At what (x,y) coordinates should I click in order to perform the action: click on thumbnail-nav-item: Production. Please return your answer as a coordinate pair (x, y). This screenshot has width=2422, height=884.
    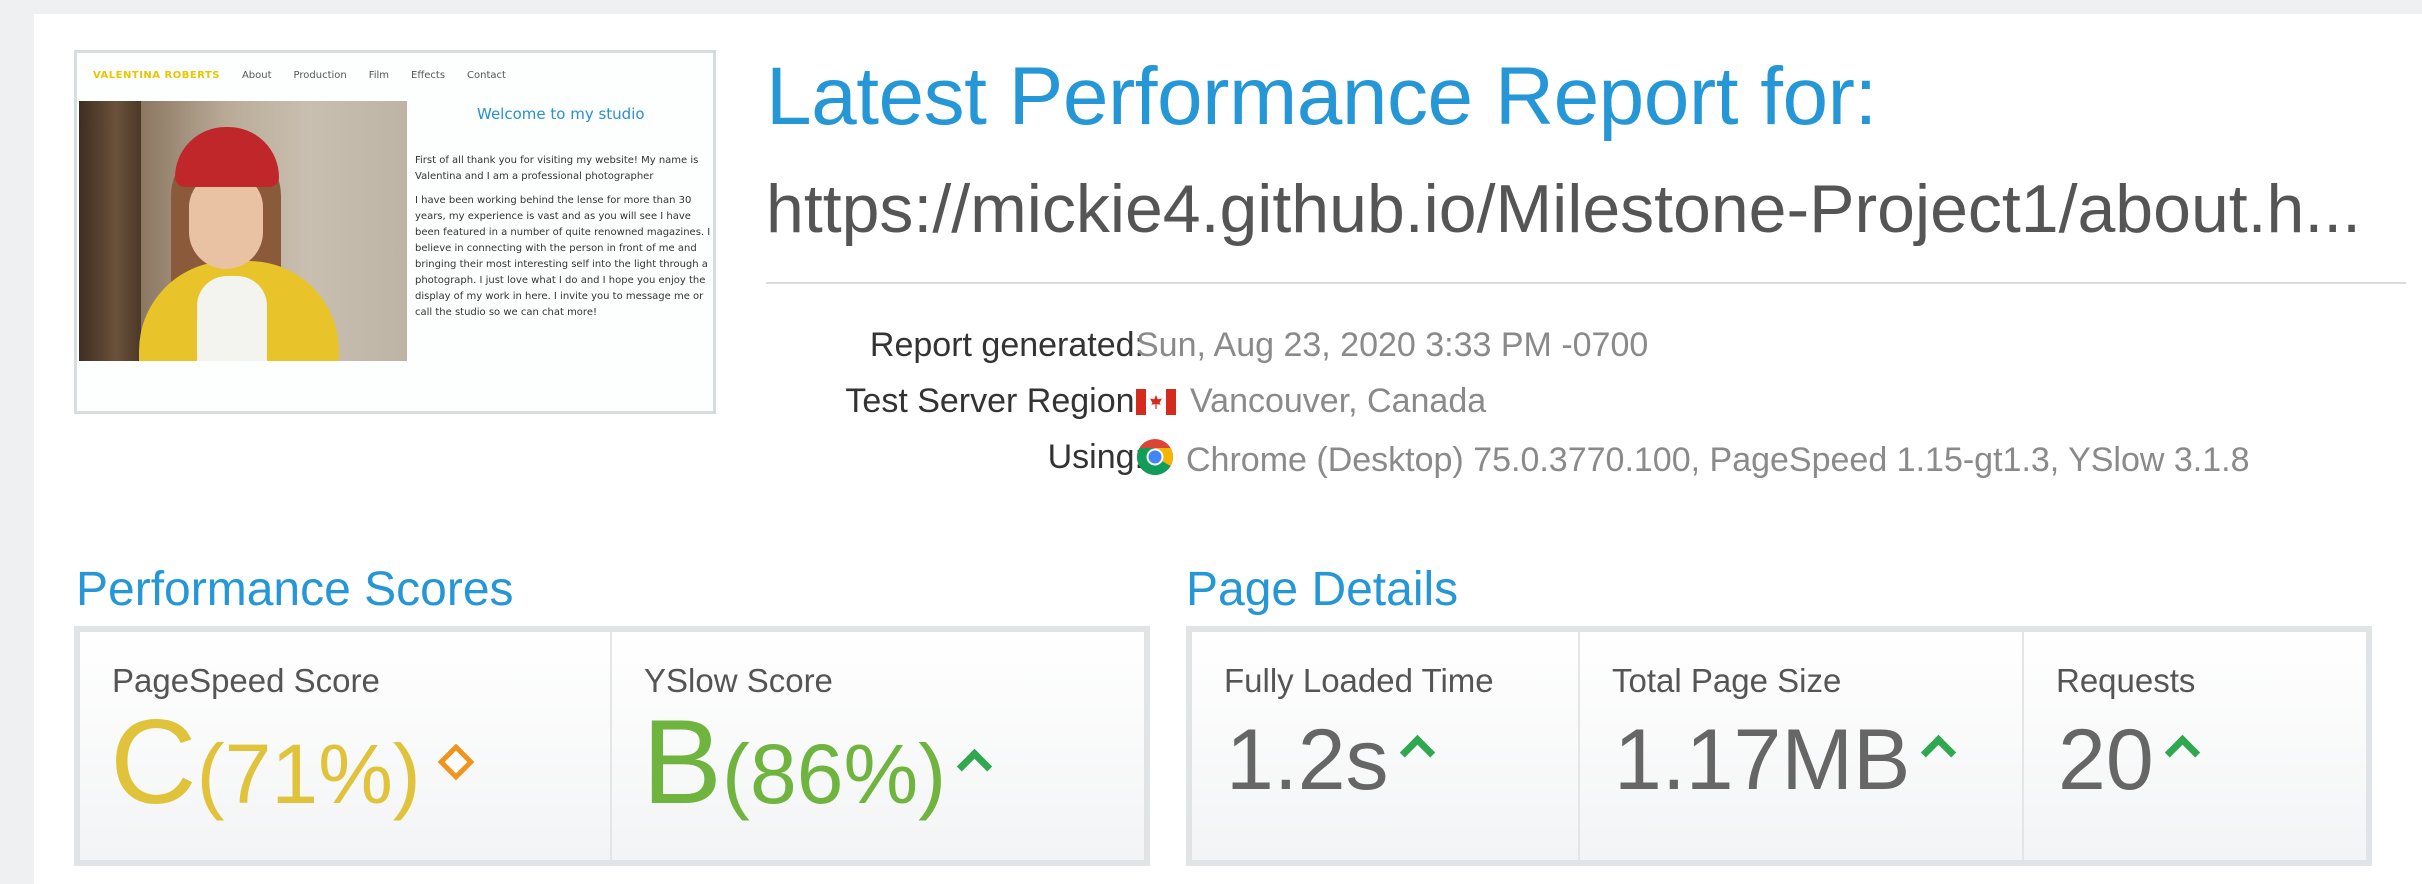
    Looking at the image, I should click on (320, 75).